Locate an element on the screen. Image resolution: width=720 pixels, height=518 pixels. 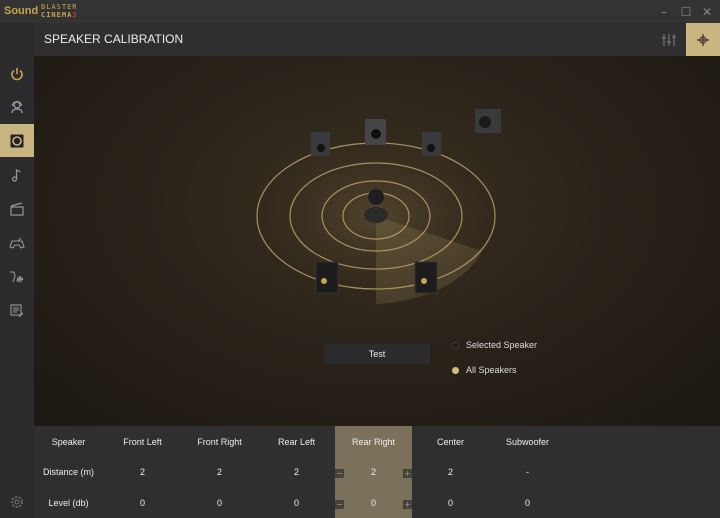
speaker-front-right is located at coordinates (431, 144).